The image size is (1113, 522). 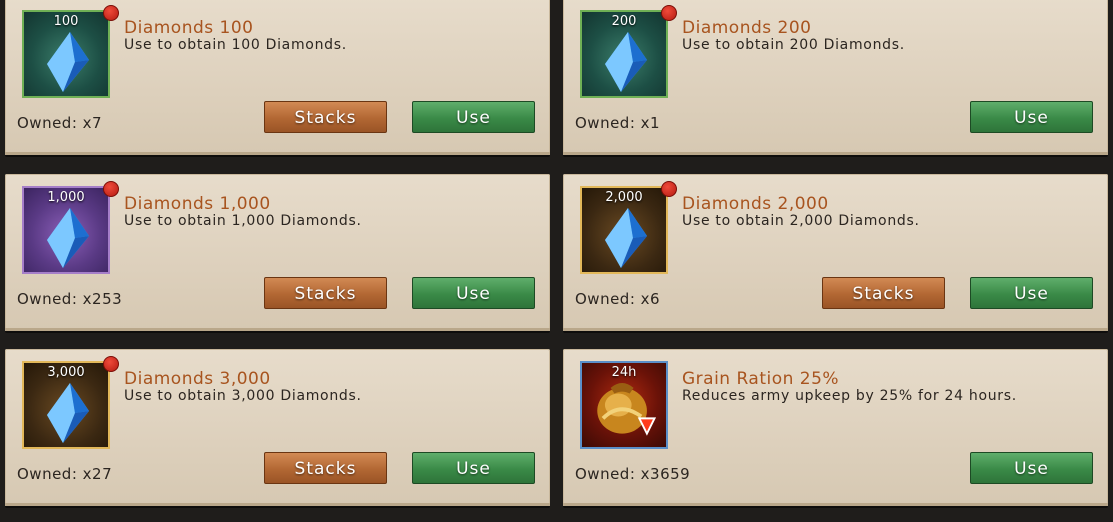 I want to click on item-owned-count: Owned: x7, so click(x=60, y=123).